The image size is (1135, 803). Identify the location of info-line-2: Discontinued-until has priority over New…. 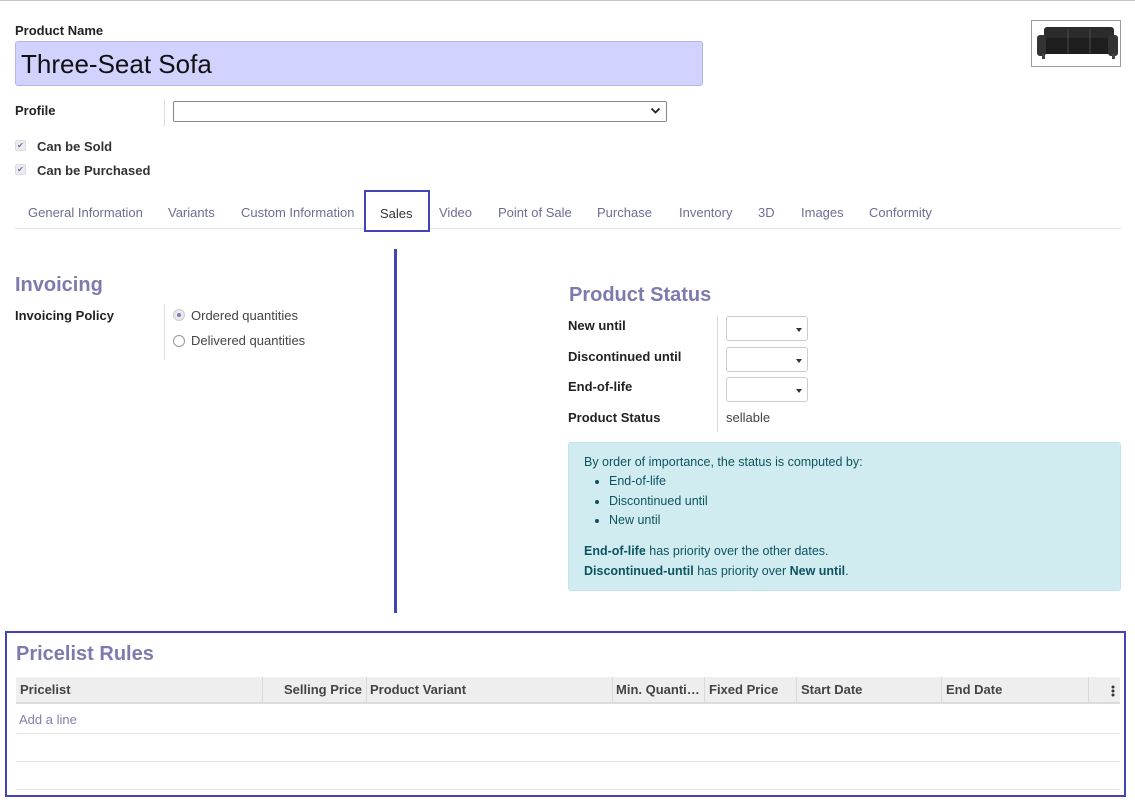
(716, 571).